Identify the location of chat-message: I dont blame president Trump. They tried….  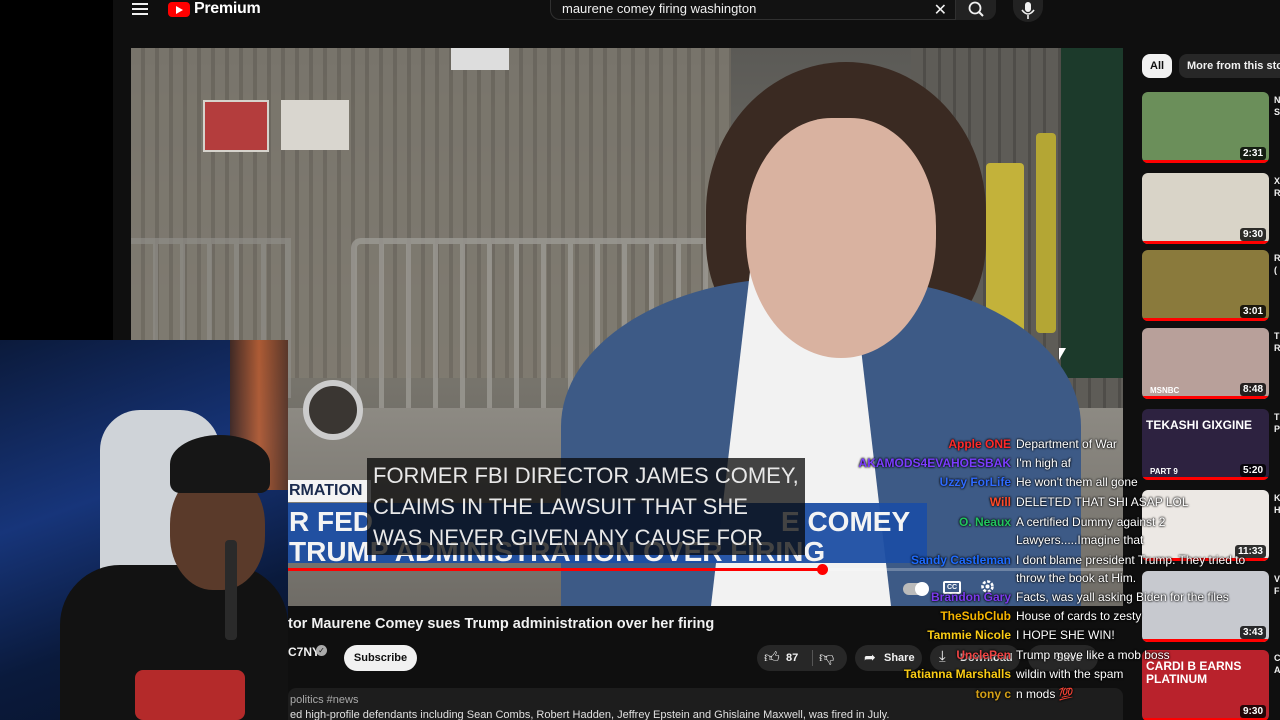
(1131, 560).